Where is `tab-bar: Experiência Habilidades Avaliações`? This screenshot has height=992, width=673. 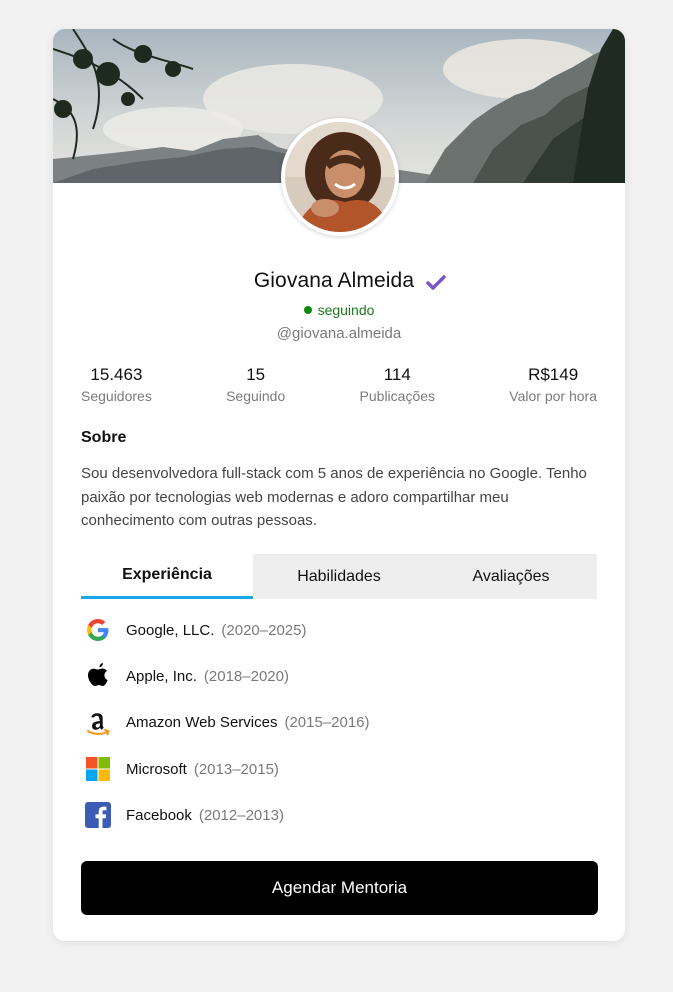
tab-bar: Experiência Habilidades Avaliações is located at coordinates (339, 576).